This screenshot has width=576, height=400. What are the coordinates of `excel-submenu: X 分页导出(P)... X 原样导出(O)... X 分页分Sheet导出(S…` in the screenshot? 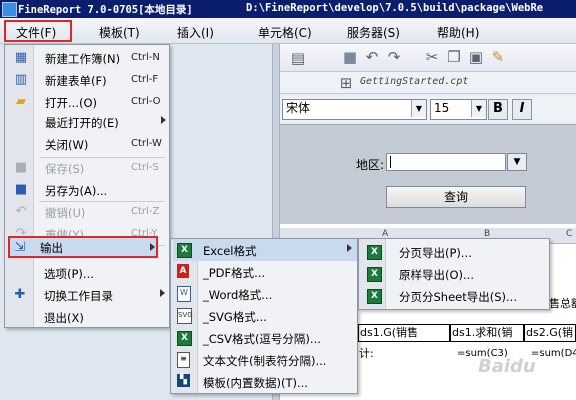 It's located at (454, 274).